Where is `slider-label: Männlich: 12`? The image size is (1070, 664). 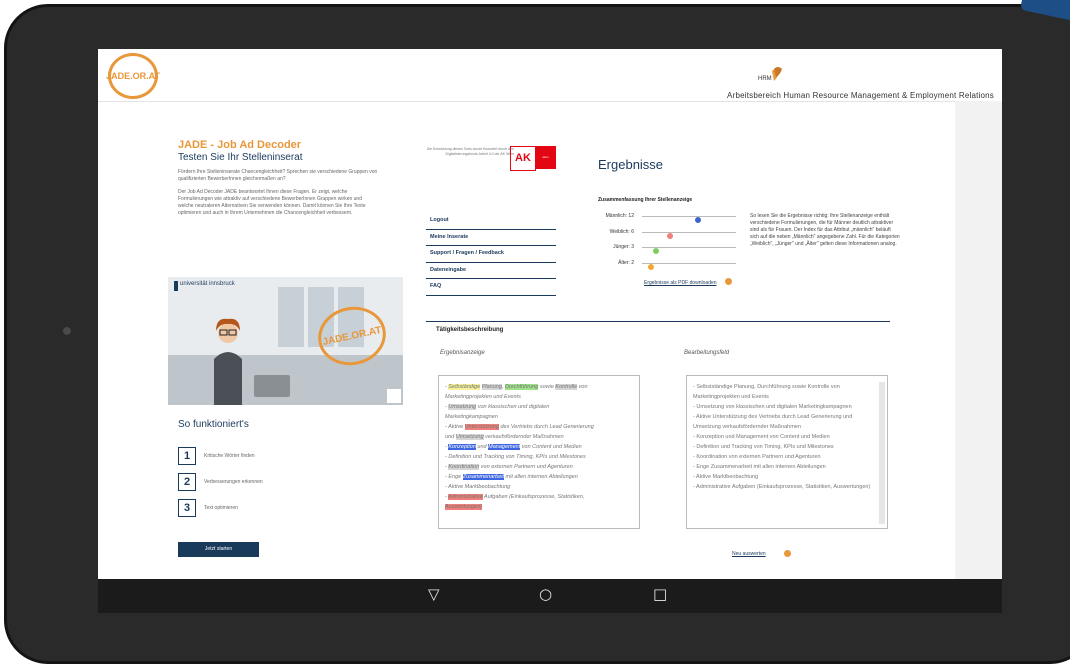 slider-label: Männlich: 12 is located at coordinates (619, 216).